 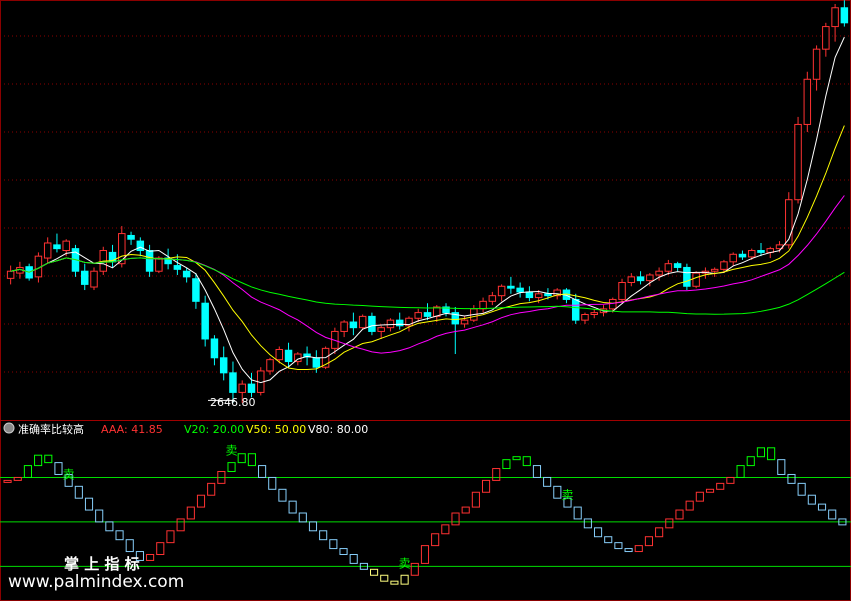 What do you see at coordinates (102, 564) in the screenshot?
I see `watermark-cn: 掌 上 指 标` at bounding box center [102, 564].